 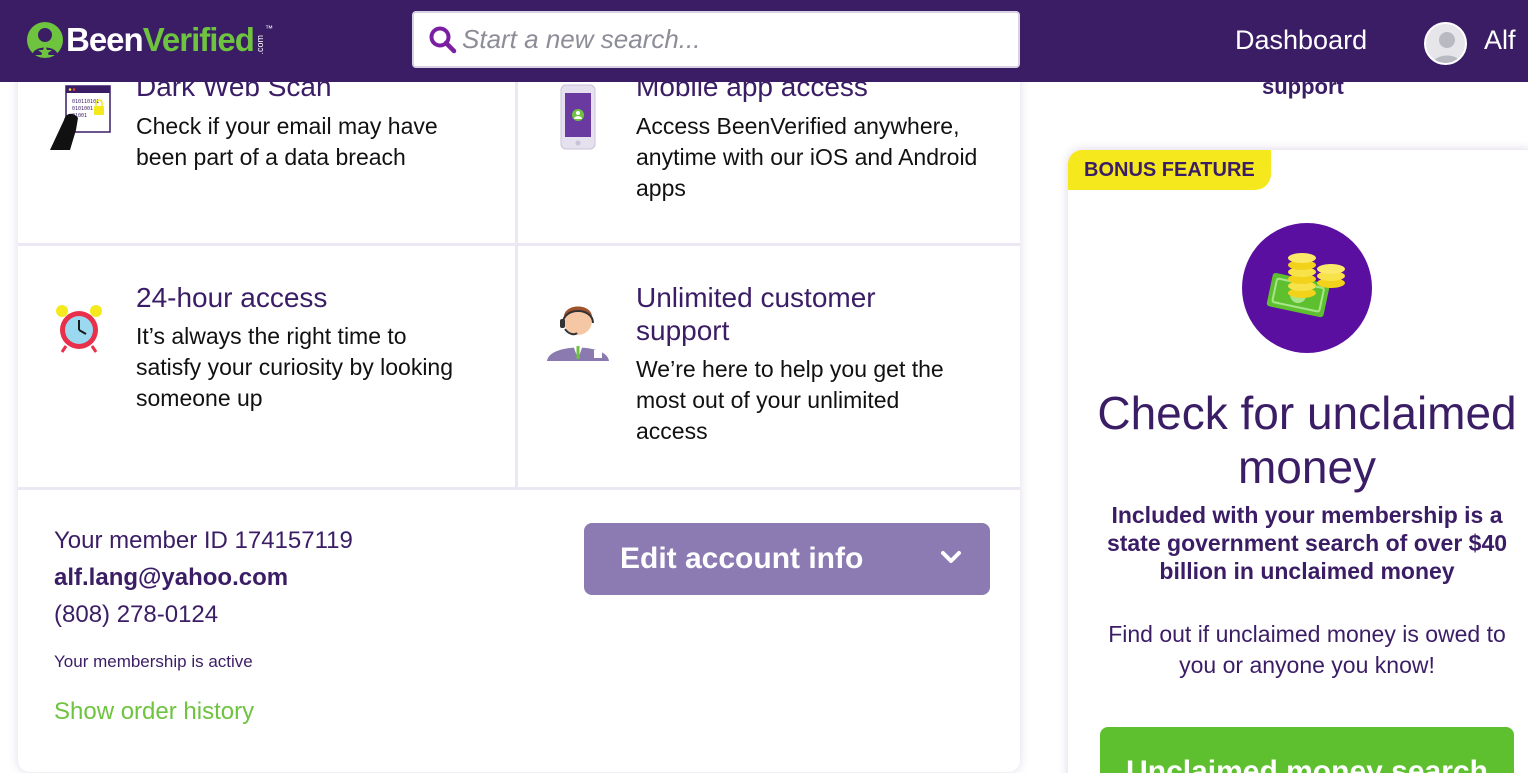 I want to click on member-email: alf.lang@yahoo.com, so click(x=171, y=577).